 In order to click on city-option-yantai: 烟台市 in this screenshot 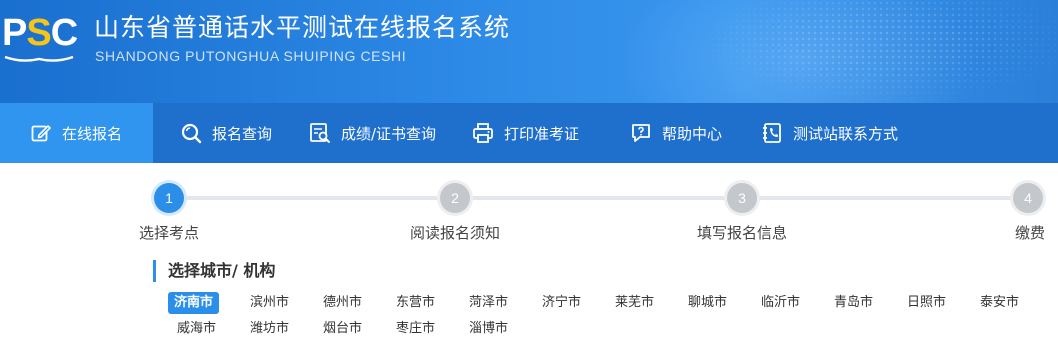, I will do `click(342, 329)`.